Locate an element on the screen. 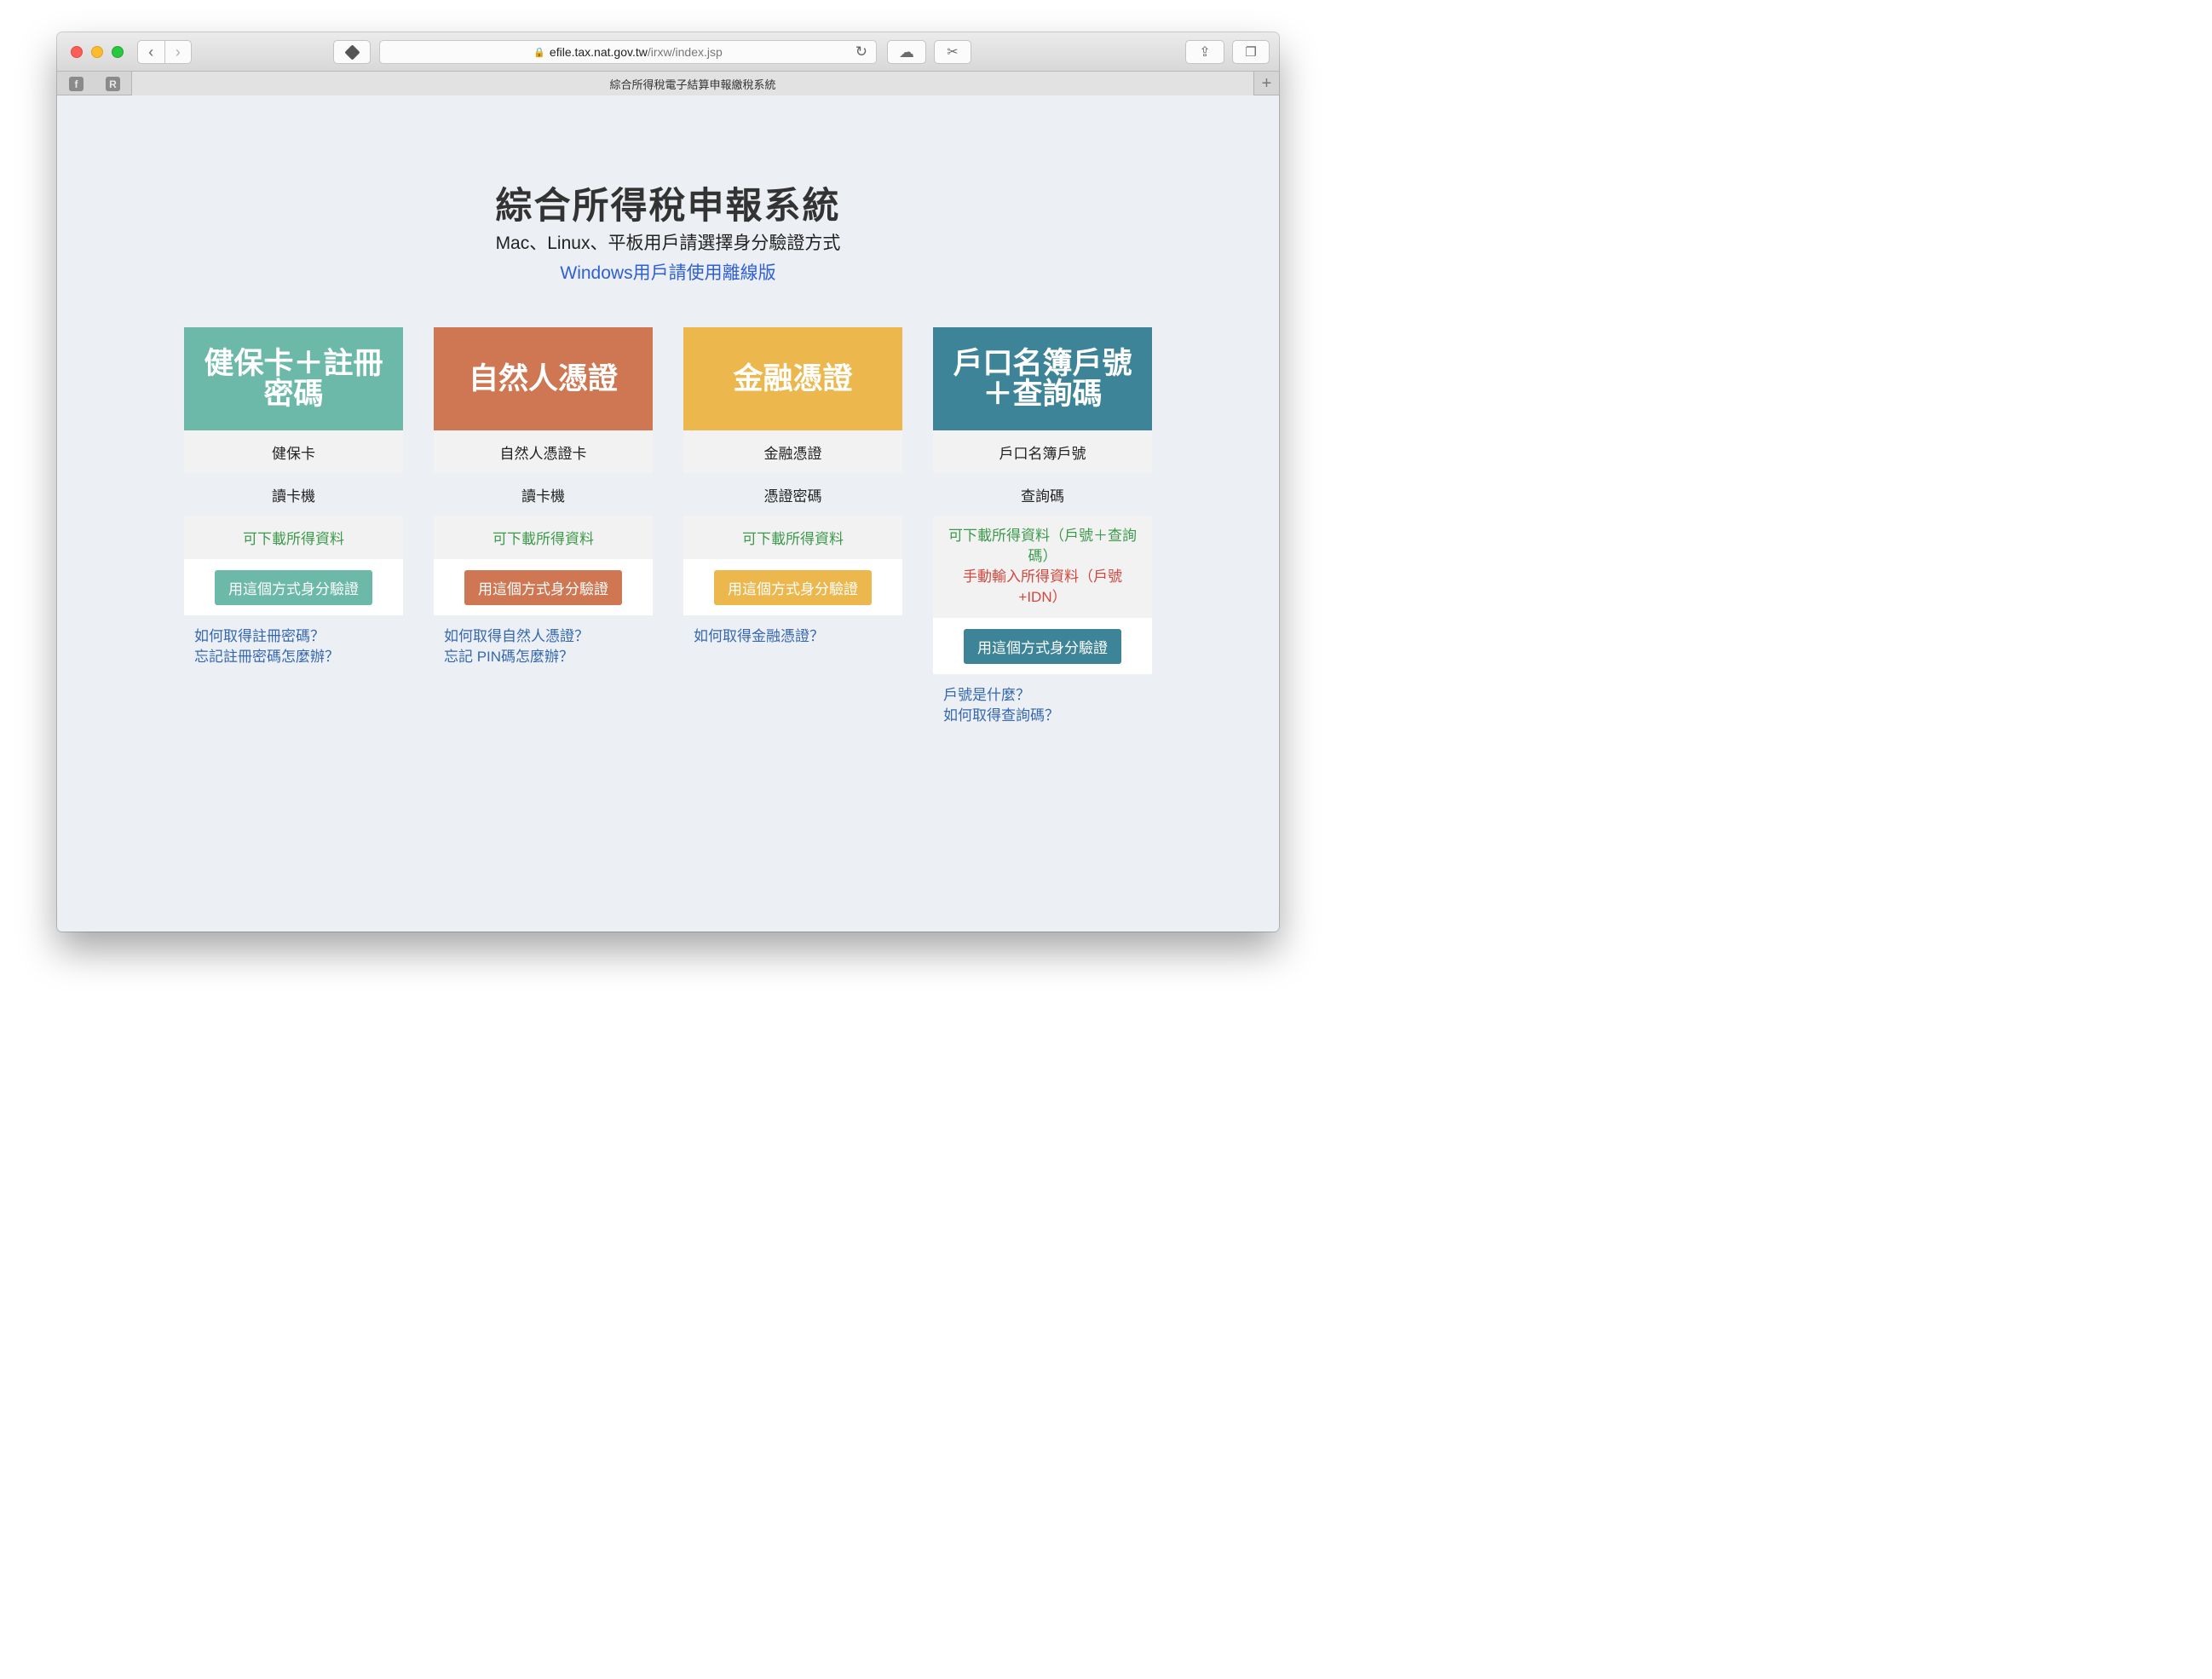  help-link-register-password: 如何取得註冊密碼？ is located at coordinates (293, 636).